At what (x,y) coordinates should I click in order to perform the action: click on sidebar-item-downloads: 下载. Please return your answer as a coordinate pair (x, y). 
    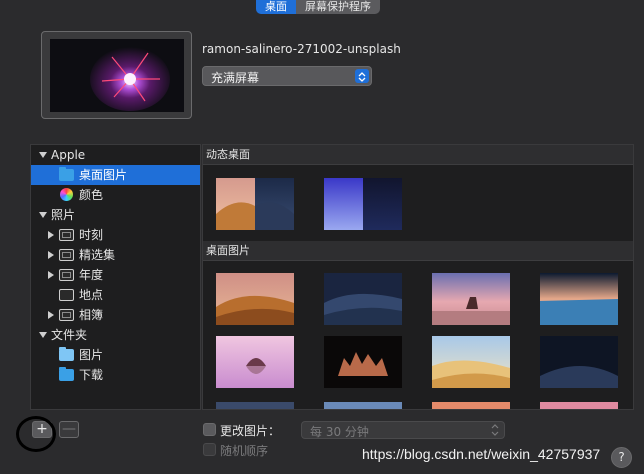
    Looking at the image, I should click on (115, 375).